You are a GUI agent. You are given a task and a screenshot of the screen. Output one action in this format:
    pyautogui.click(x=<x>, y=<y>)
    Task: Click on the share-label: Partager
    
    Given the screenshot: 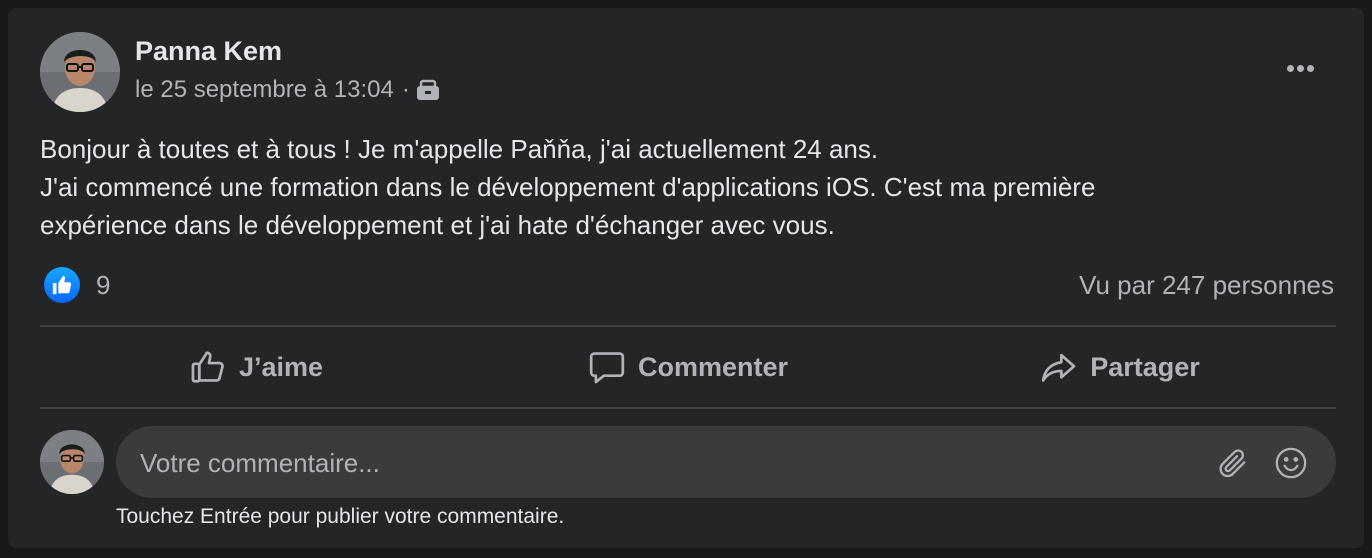 What is the action you would take?
    pyautogui.click(x=1145, y=366)
    